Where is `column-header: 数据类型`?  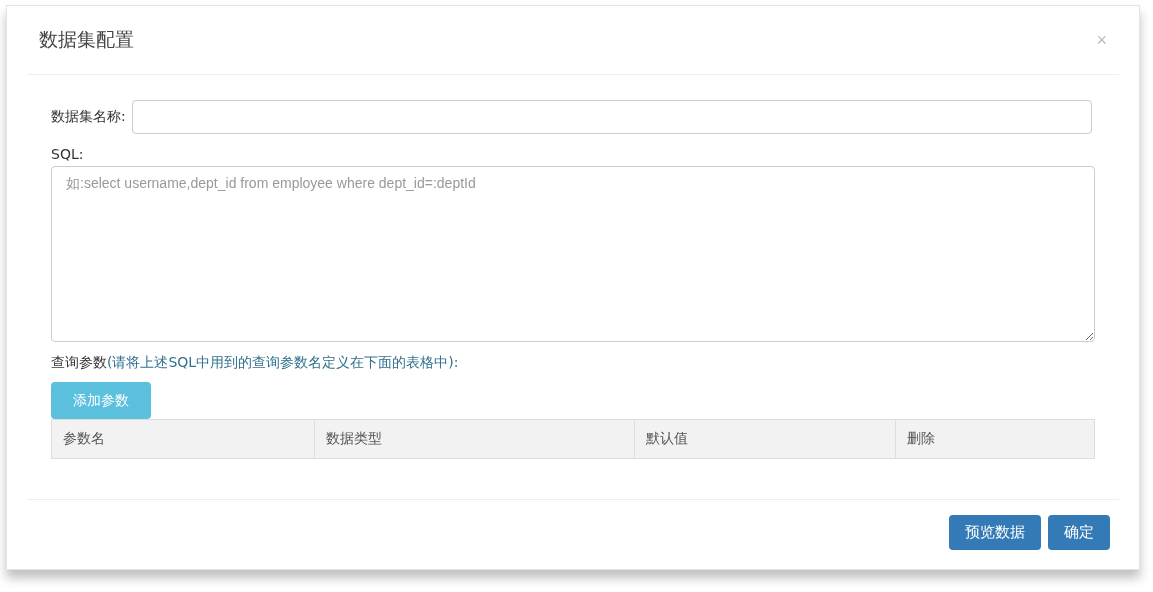
column-header: 数据类型 is located at coordinates (474, 439).